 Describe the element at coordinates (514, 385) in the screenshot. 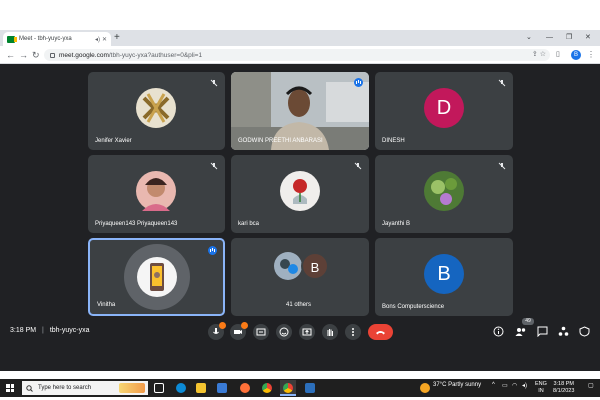

I see `wifi-icon: ◠` at that location.